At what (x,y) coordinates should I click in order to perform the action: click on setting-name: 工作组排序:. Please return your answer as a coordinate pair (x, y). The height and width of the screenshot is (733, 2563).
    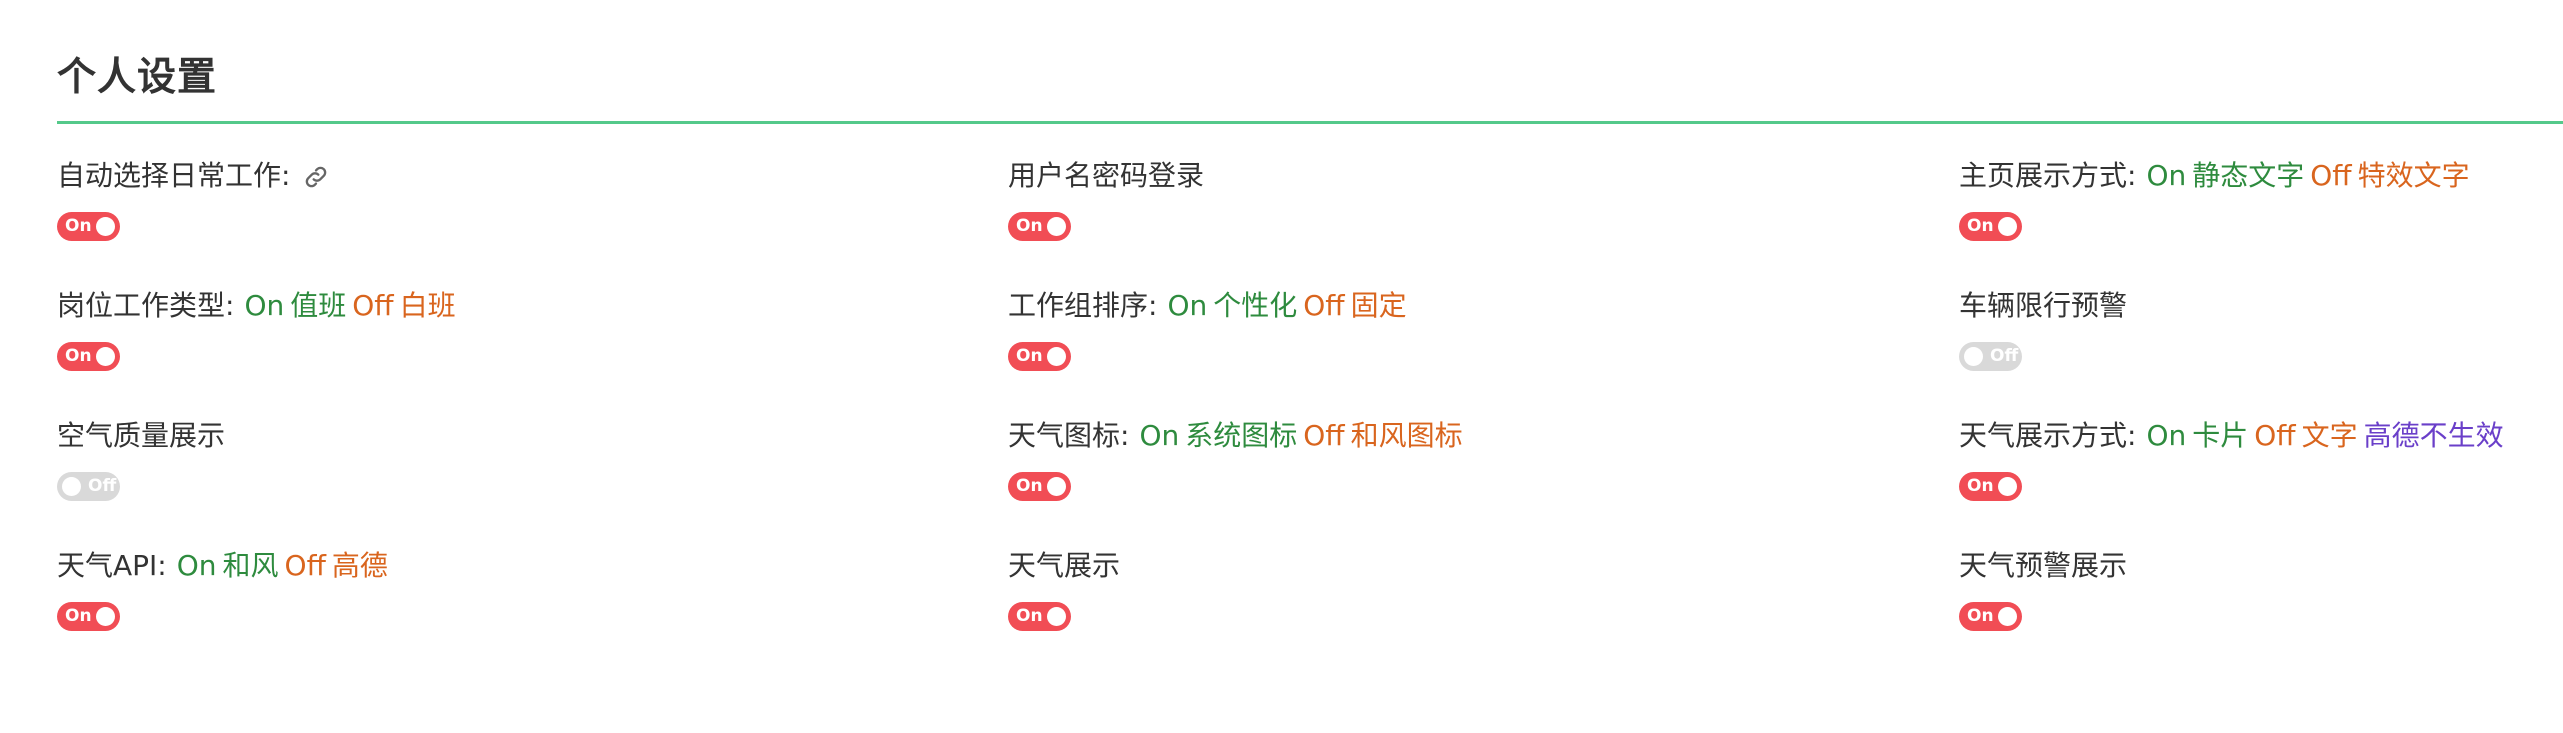
    Looking at the image, I should click on (1083, 305).